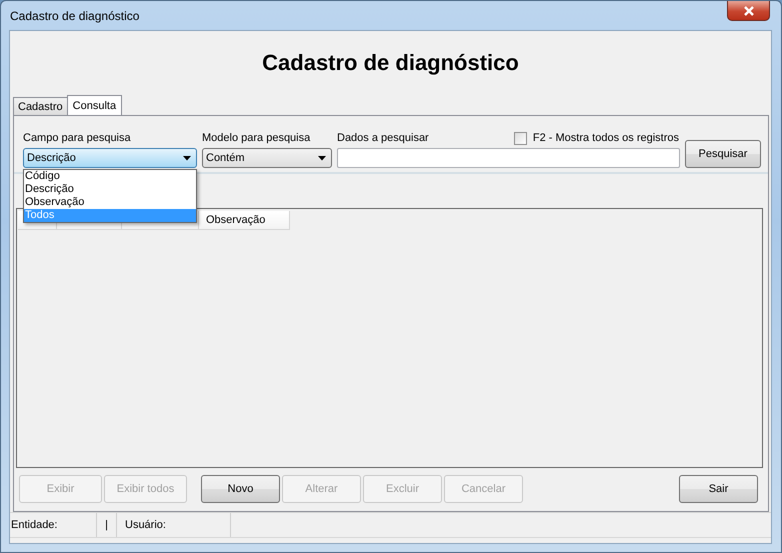 This screenshot has height=553, width=782. Describe the element at coordinates (94, 105) in the screenshot. I see `tab: Consulta` at that location.